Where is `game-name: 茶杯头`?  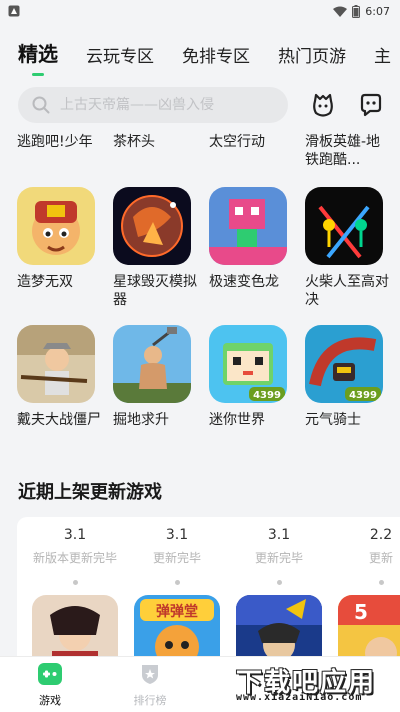 game-name: 茶杯头 is located at coordinates (134, 142).